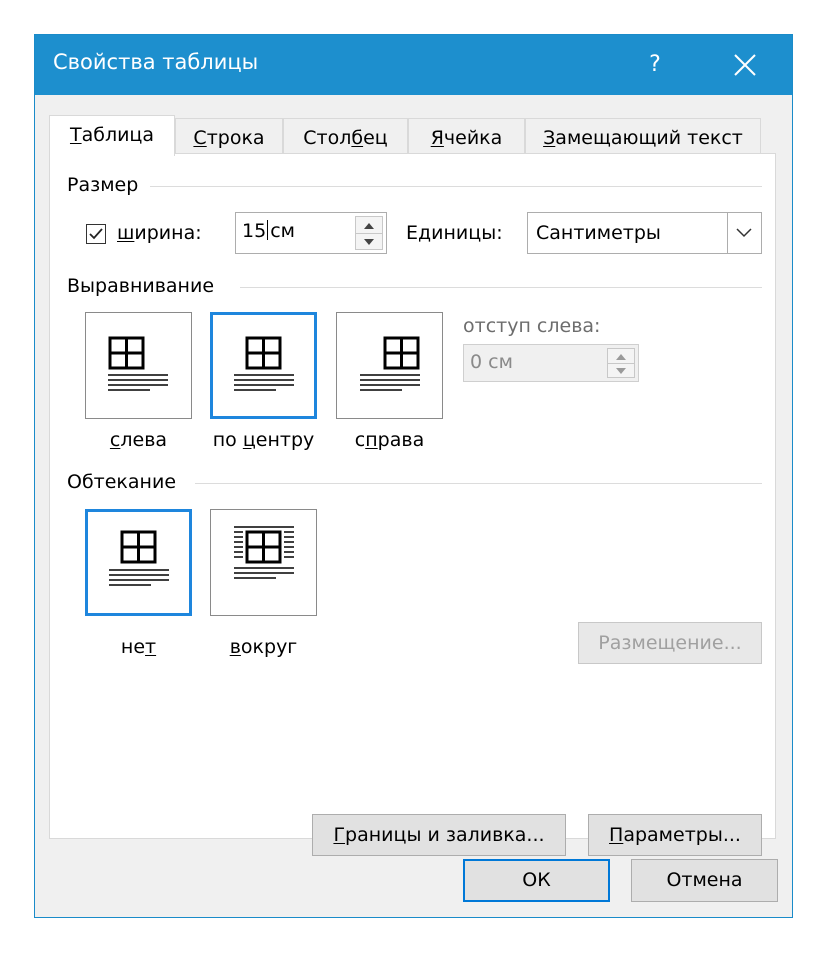 The image size is (836, 964). Describe the element at coordinates (159, 233) in the screenshot. I see `width-label: ширина:` at that location.